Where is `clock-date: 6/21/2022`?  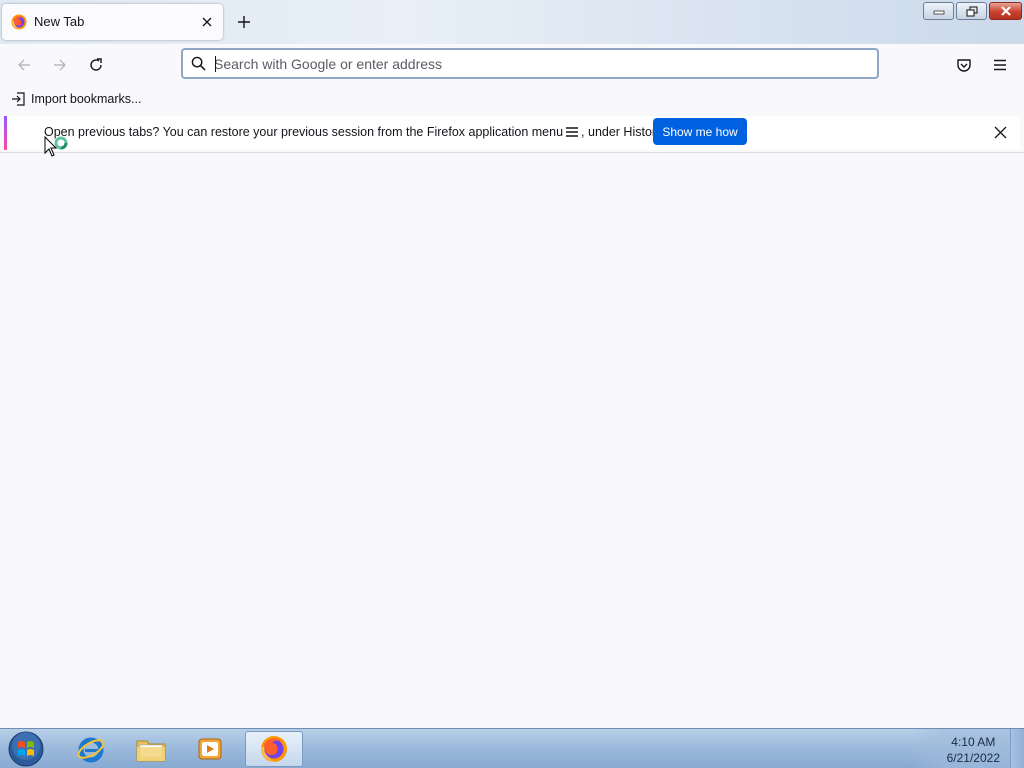 clock-date: 6/21/2022 is located at coordinates (973, 758).